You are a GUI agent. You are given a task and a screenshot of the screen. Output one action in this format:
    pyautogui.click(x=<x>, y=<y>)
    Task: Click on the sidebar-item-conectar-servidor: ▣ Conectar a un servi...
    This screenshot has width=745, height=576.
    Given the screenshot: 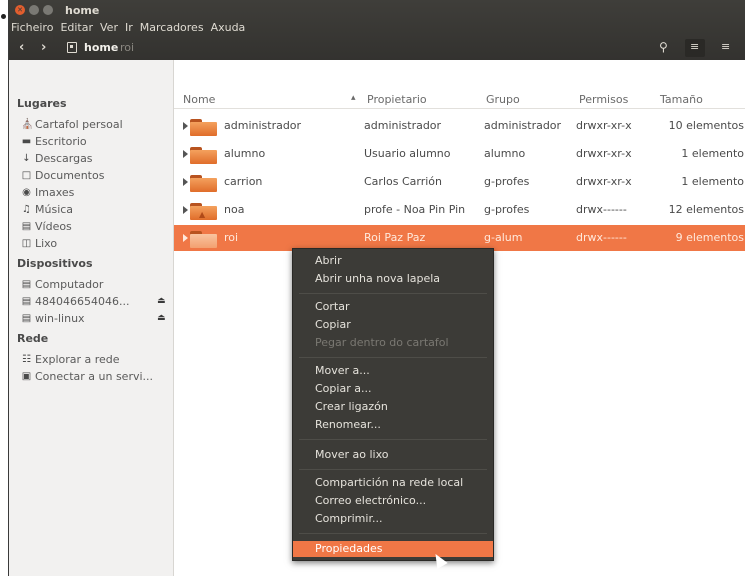 What is the action you would take?
    pyautogui.click(x=87, y=376)
    